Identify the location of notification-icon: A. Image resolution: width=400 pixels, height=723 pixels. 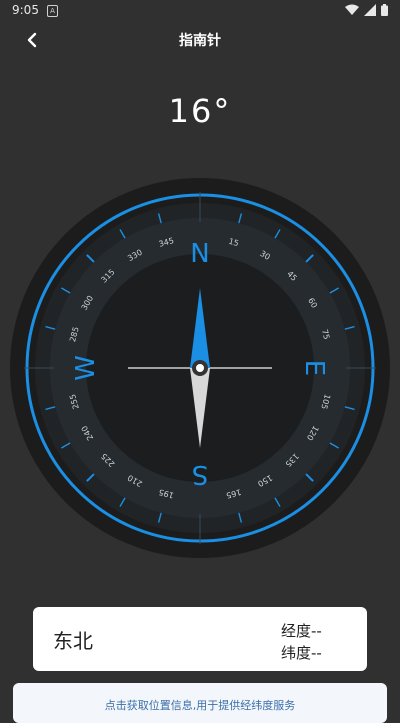
(52, 11).